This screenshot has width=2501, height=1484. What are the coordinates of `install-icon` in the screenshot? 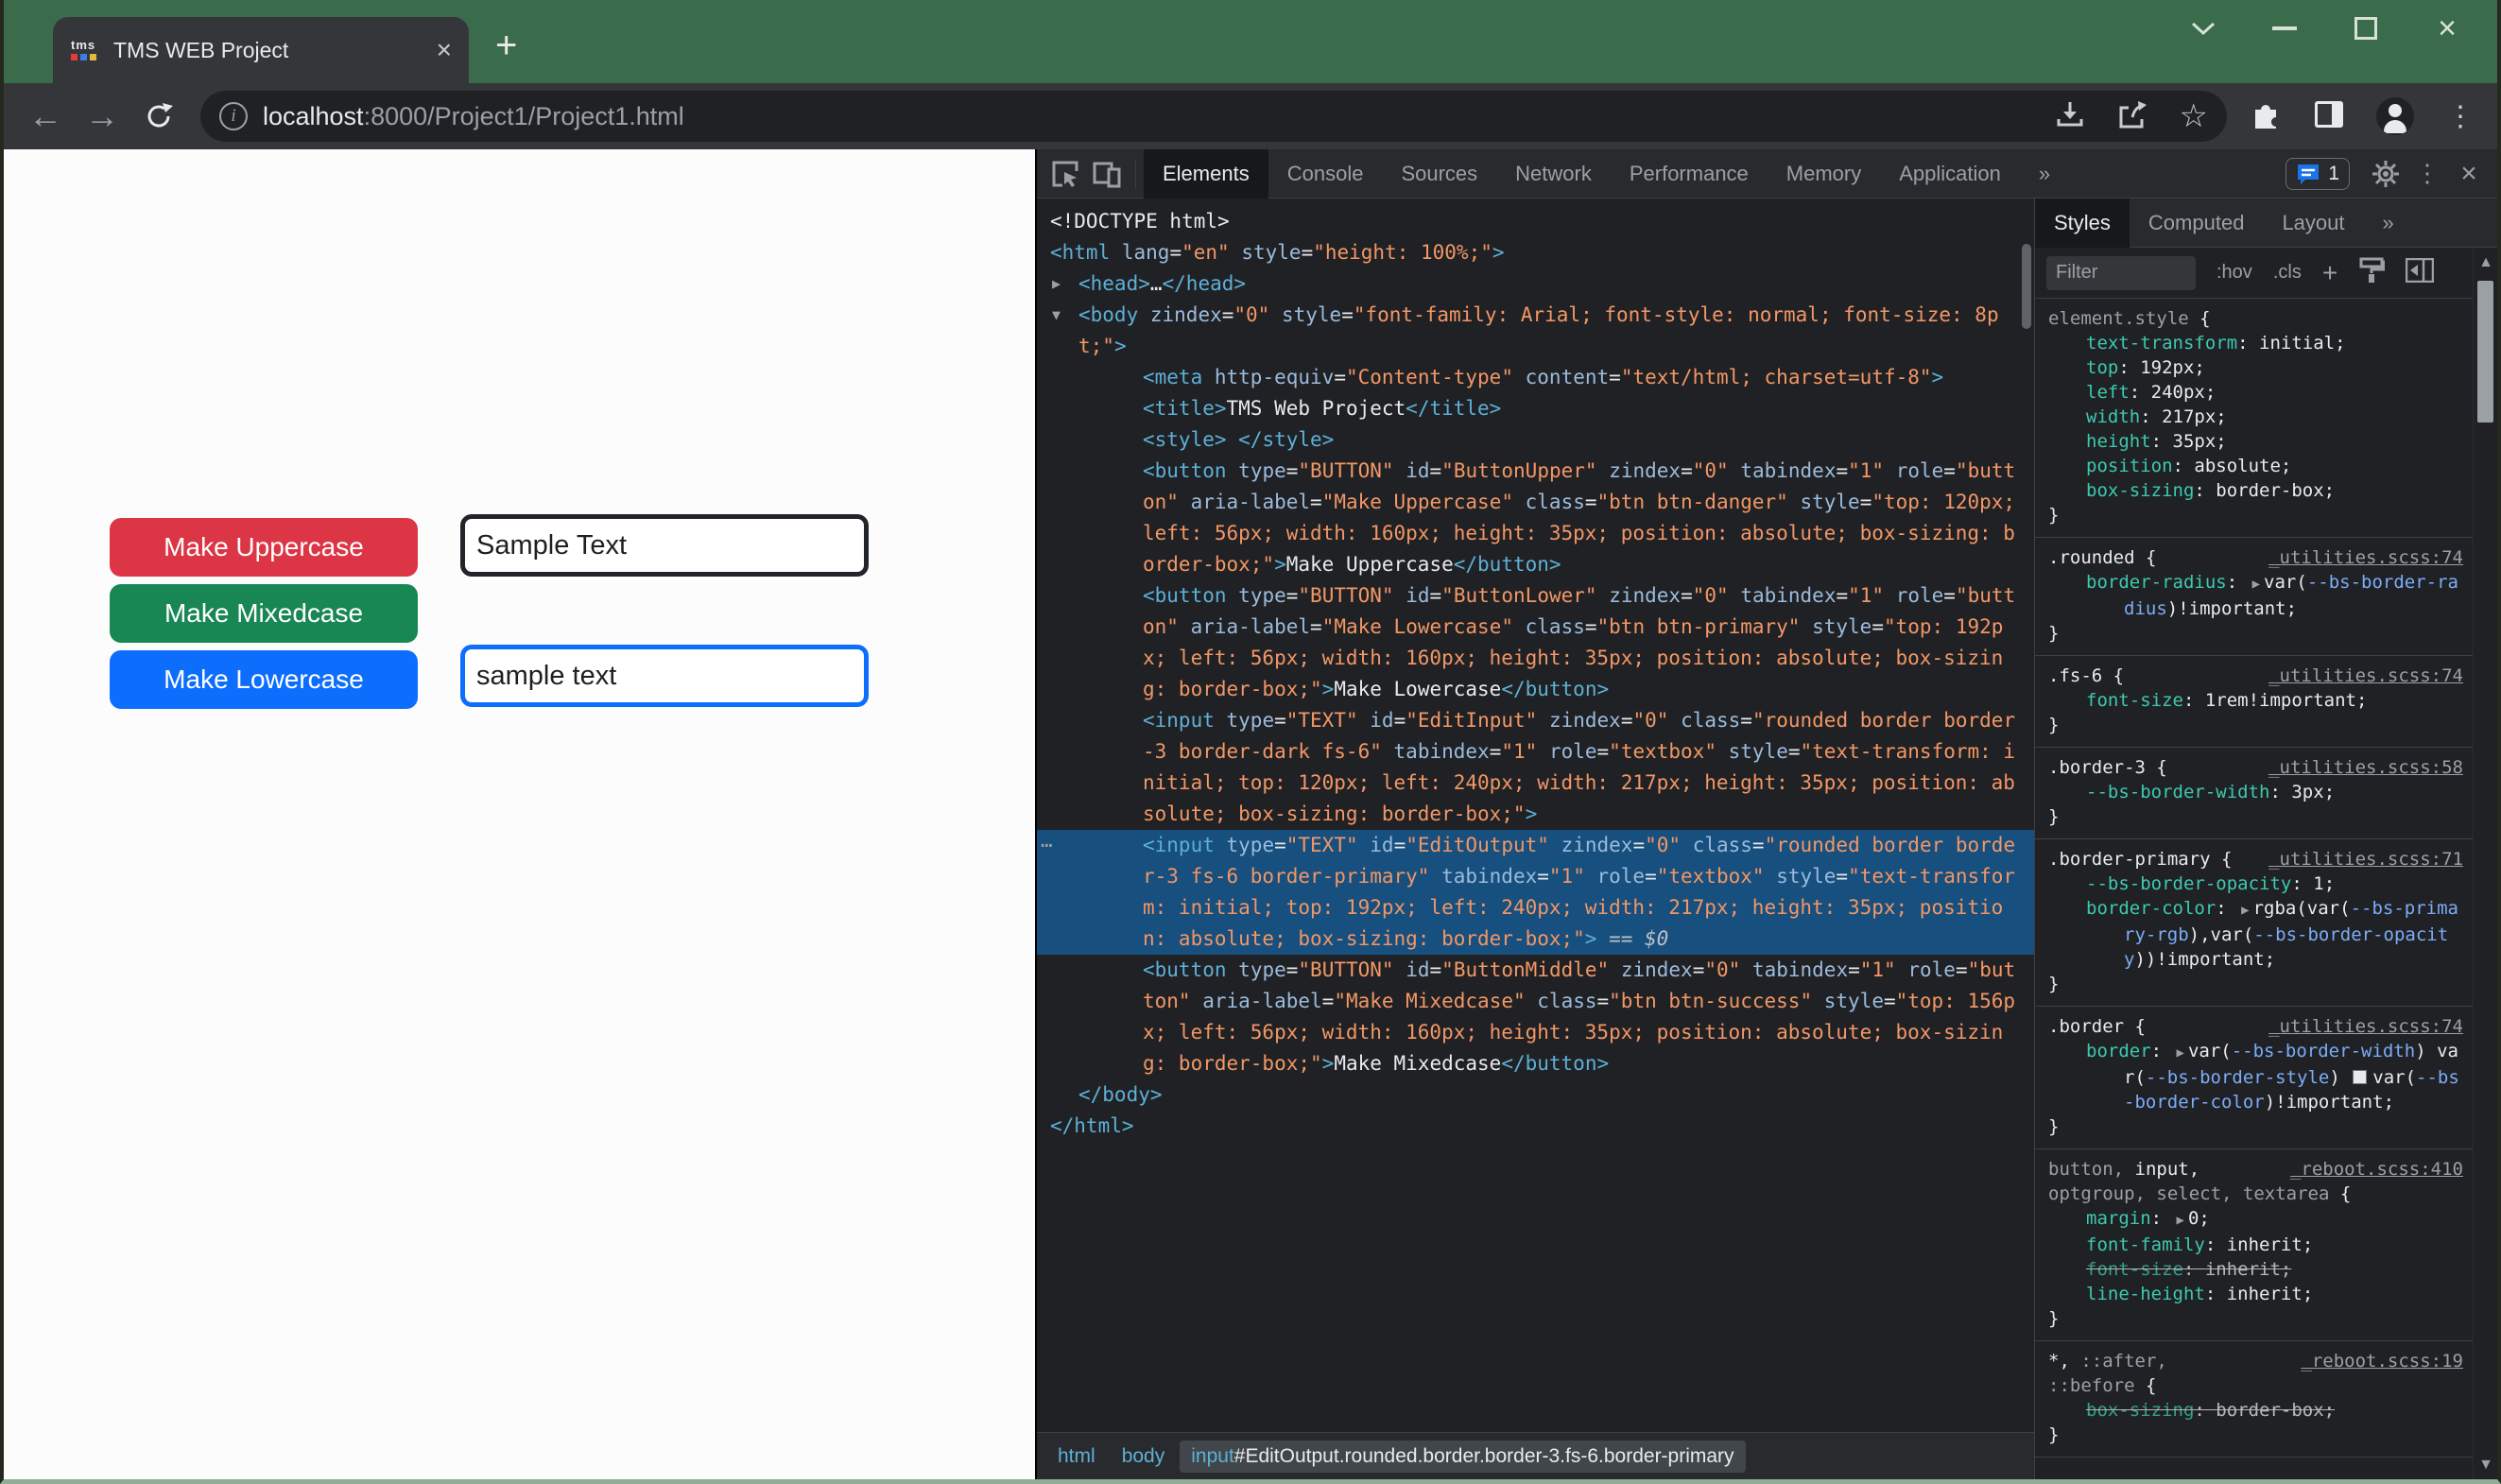 It's located at (2070, 116).